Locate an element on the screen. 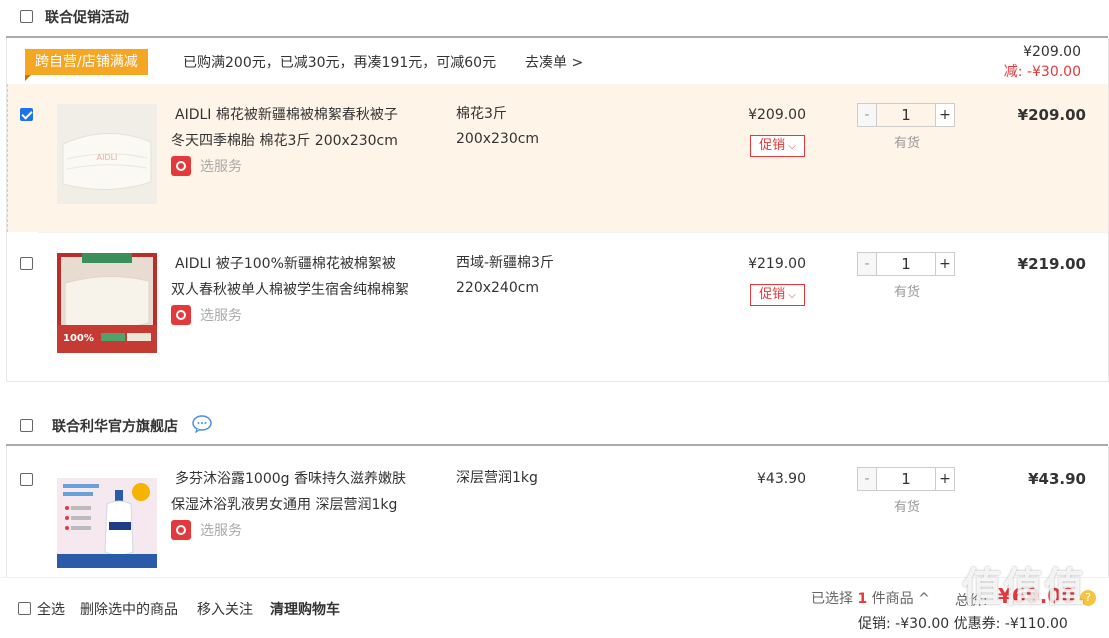 Image resolution: width=1109 pixels, height=638 pixels. item3-spec1: 深层营润1kg is located at coordinates (497, 478).